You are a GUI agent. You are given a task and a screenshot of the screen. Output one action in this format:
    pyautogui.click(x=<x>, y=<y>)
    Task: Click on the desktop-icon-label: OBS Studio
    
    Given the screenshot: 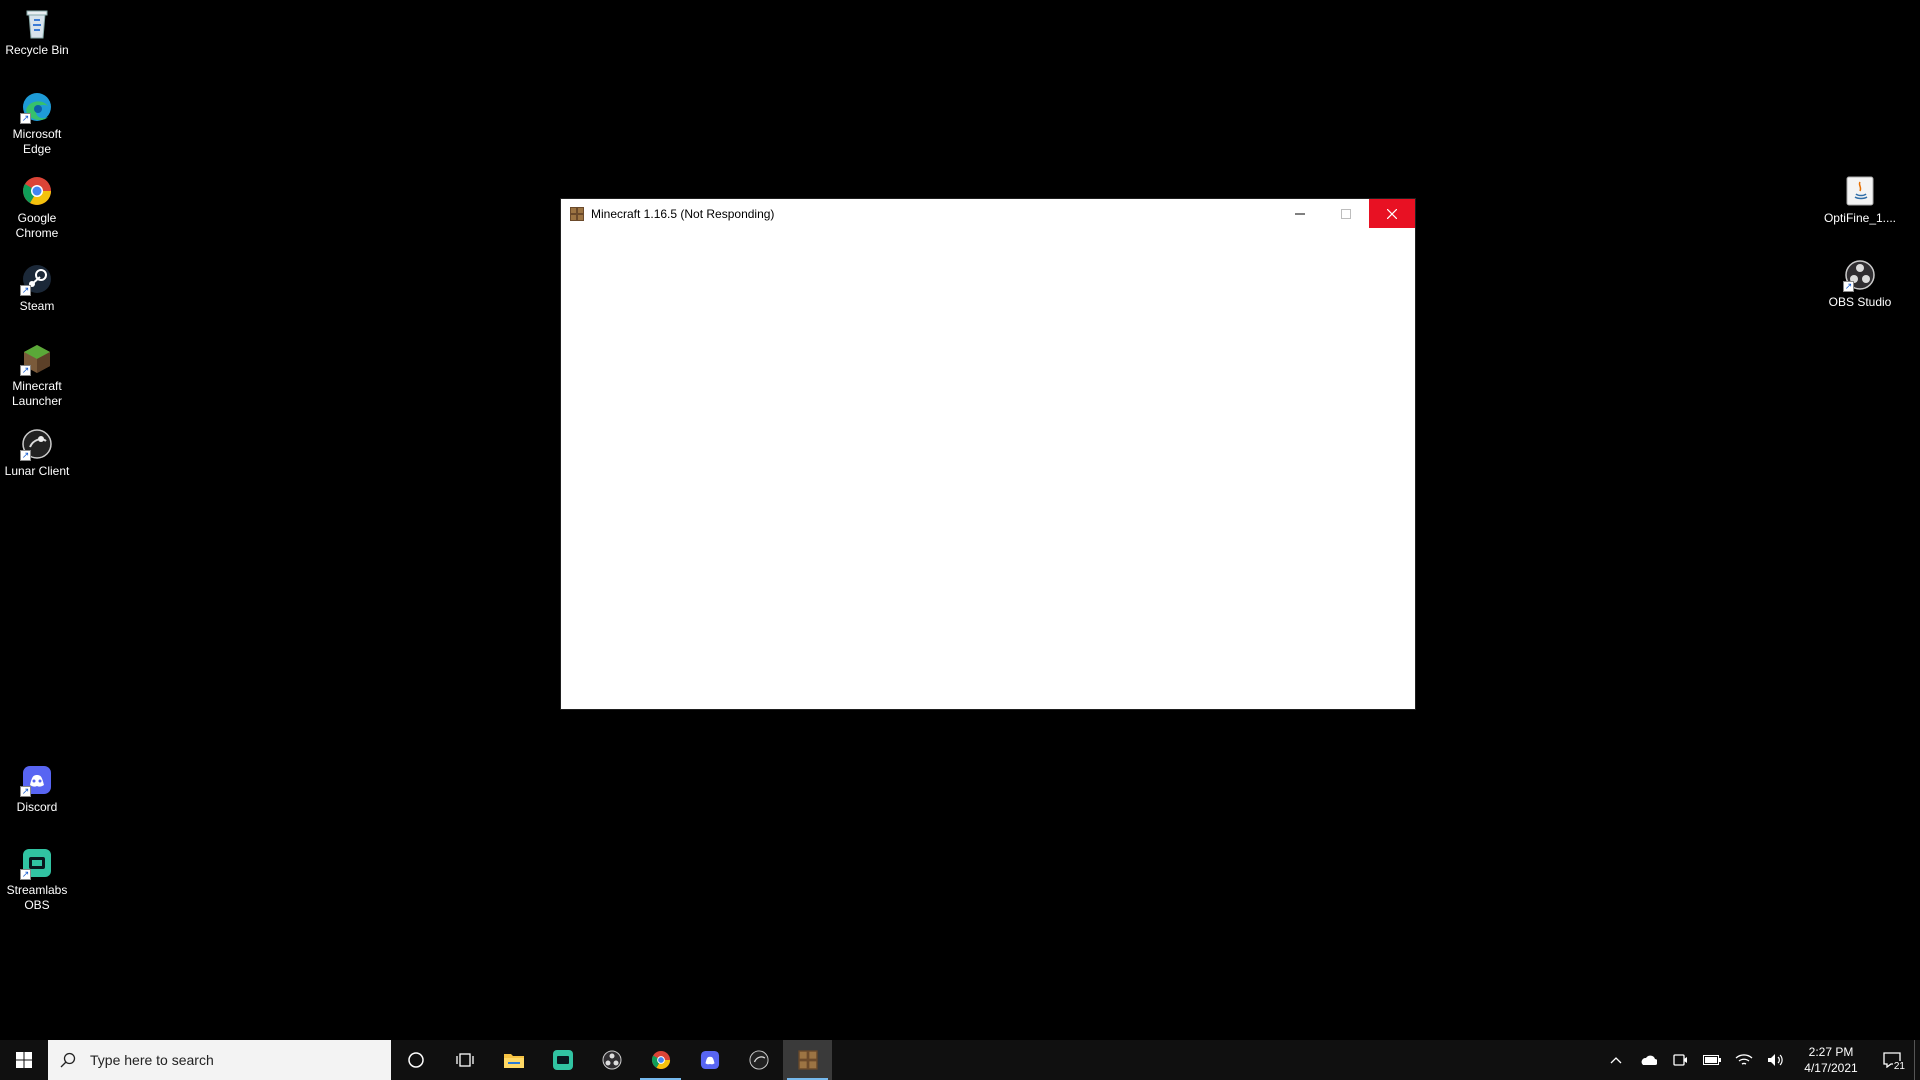 What is the action you would take?
    pyautogui.click(x=1860, y=302)
    